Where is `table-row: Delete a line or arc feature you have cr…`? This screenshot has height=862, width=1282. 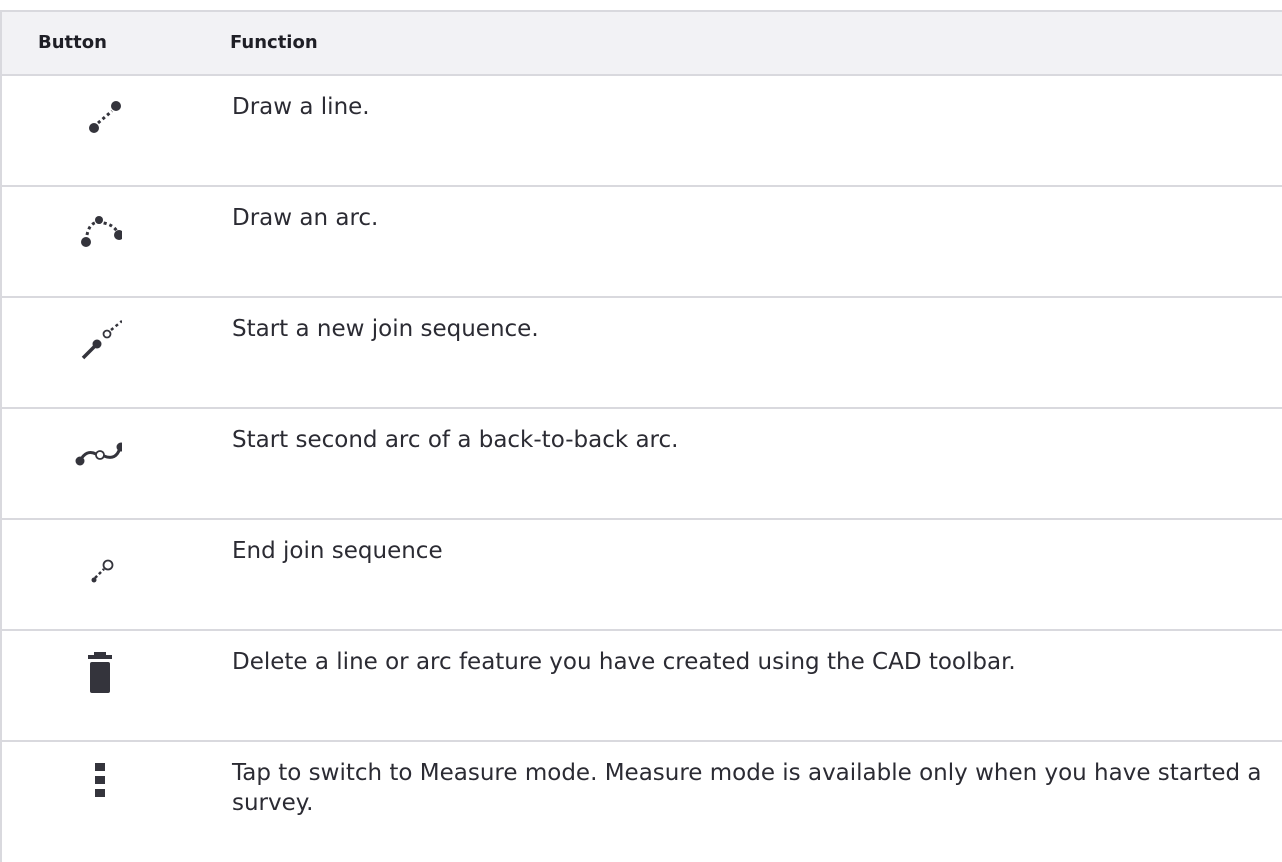
table-row: Delete a line or arc feature you have cr… is located at coordinates (642, 686).